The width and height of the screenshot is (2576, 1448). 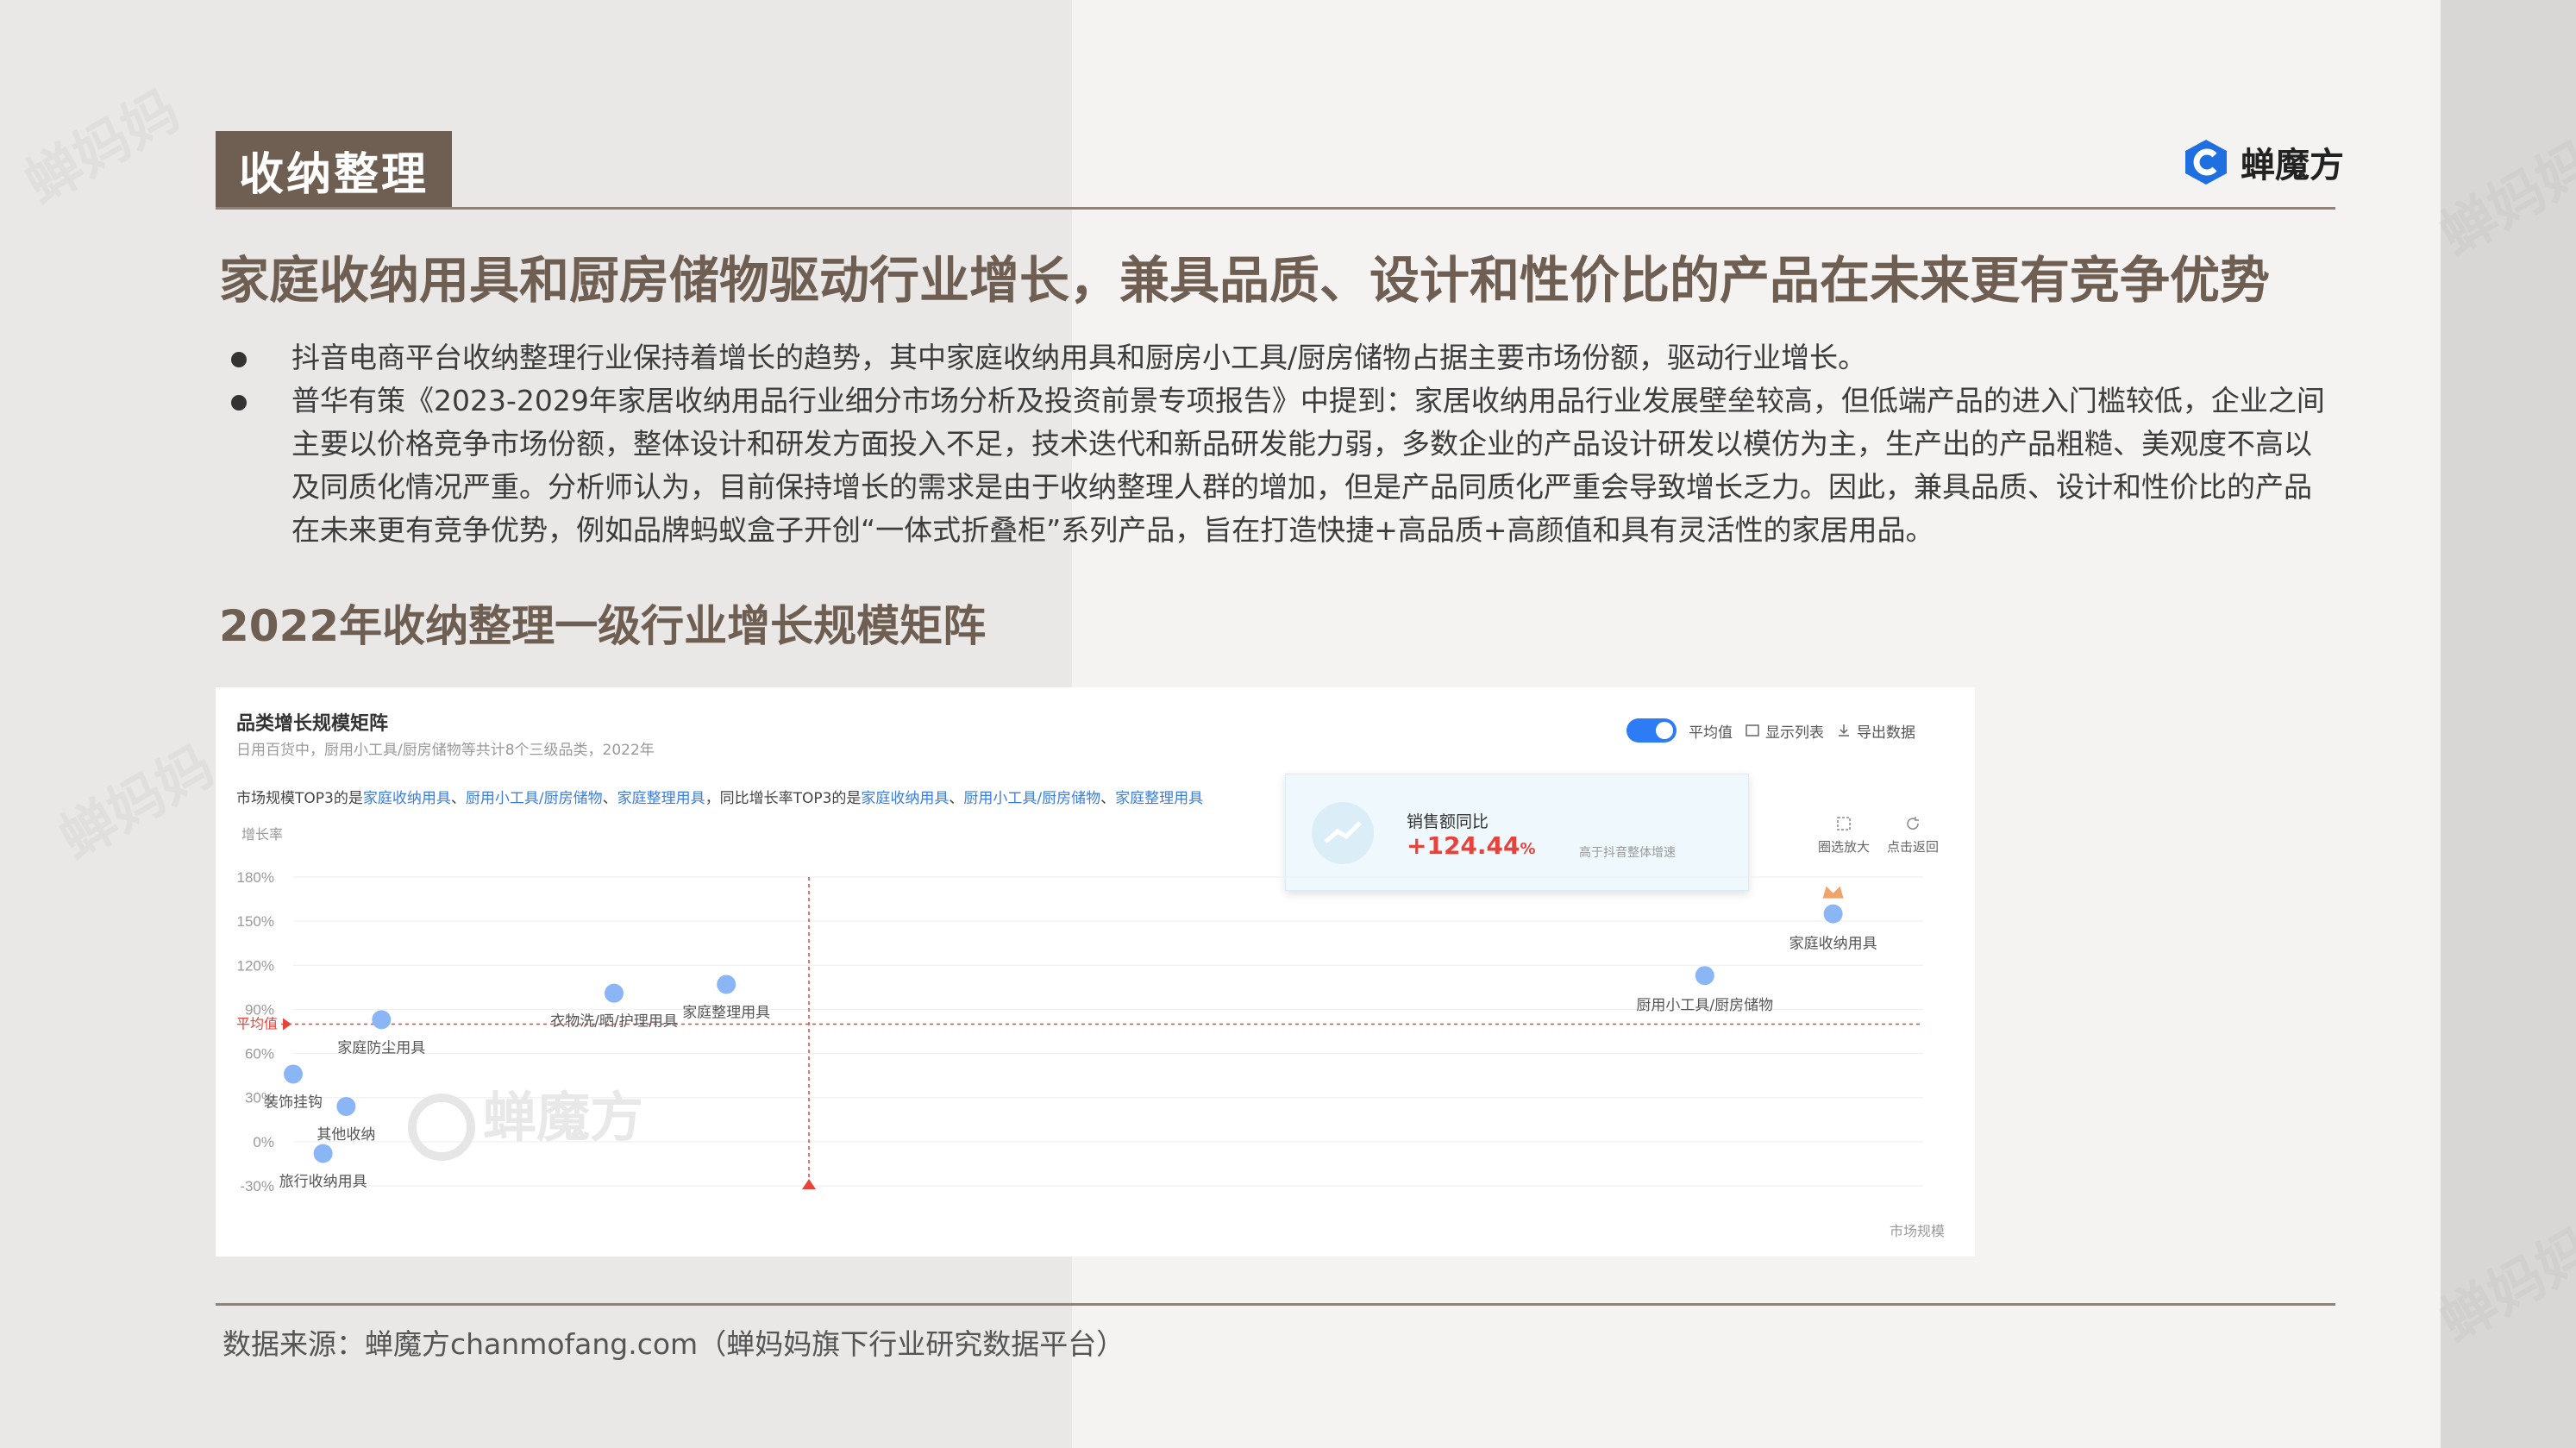 I want to click on y-tick-label: -30%, so click(x=257, y=1186).